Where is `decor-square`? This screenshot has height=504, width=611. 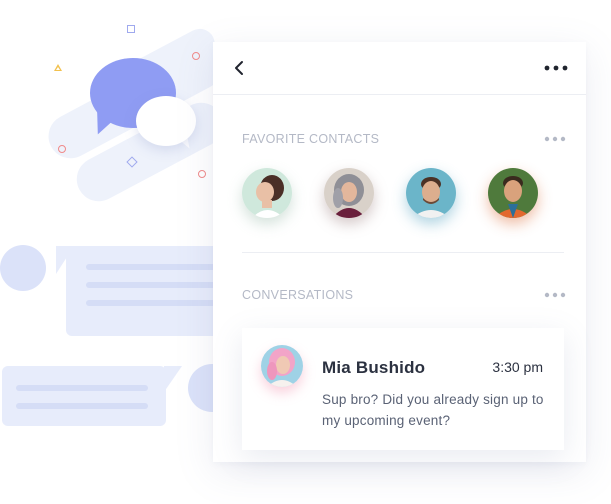
decor-square is located at coordinates (131, 29).